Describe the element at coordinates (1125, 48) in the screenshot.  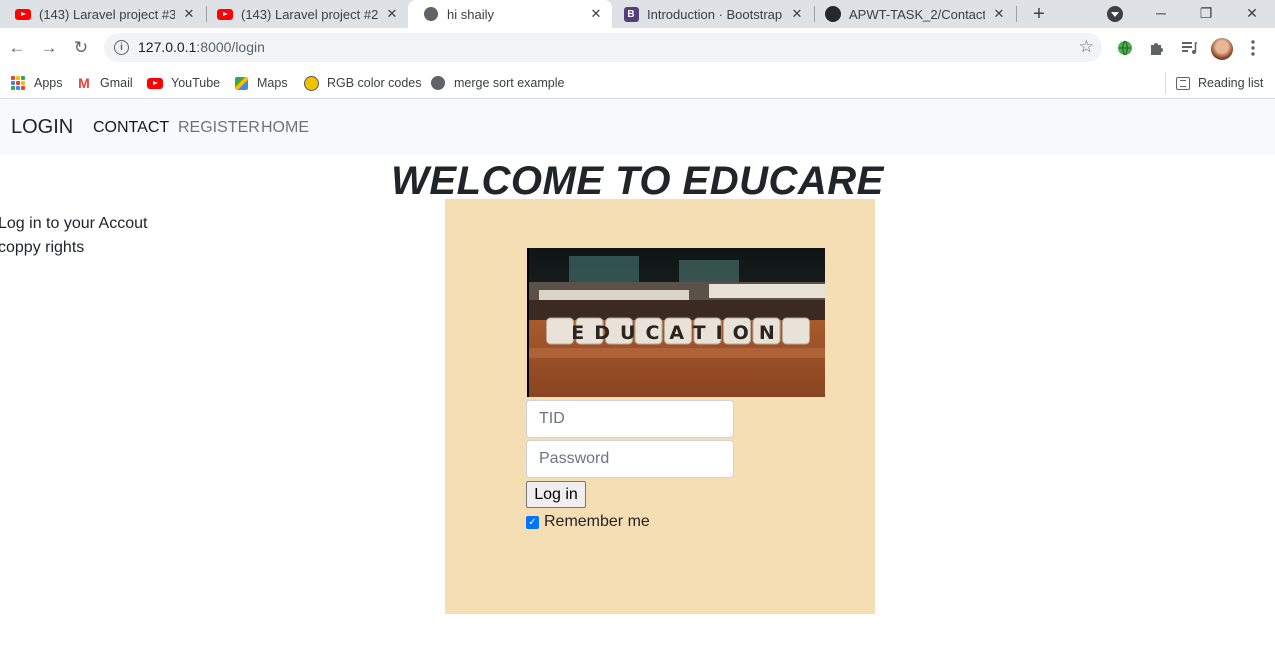
I see `extension-globe-icon` at that location.